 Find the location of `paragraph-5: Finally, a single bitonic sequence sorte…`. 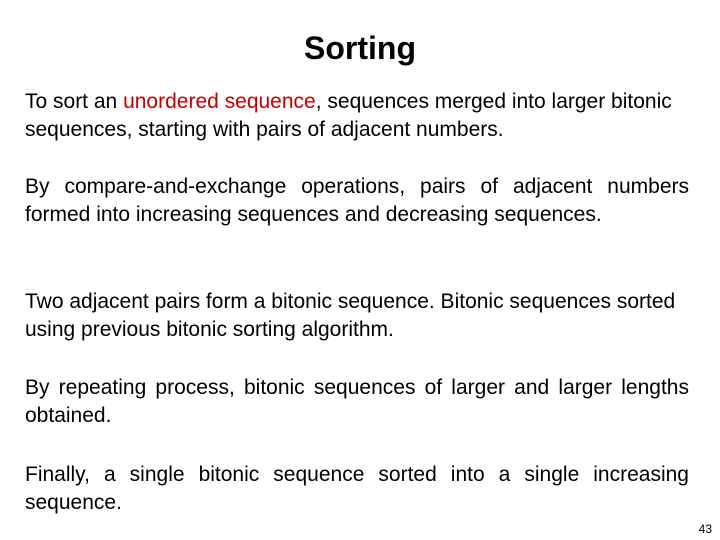

paragraph-5: Finally, a single bitonic sequence sorte… is located at coordinates (357, 488).